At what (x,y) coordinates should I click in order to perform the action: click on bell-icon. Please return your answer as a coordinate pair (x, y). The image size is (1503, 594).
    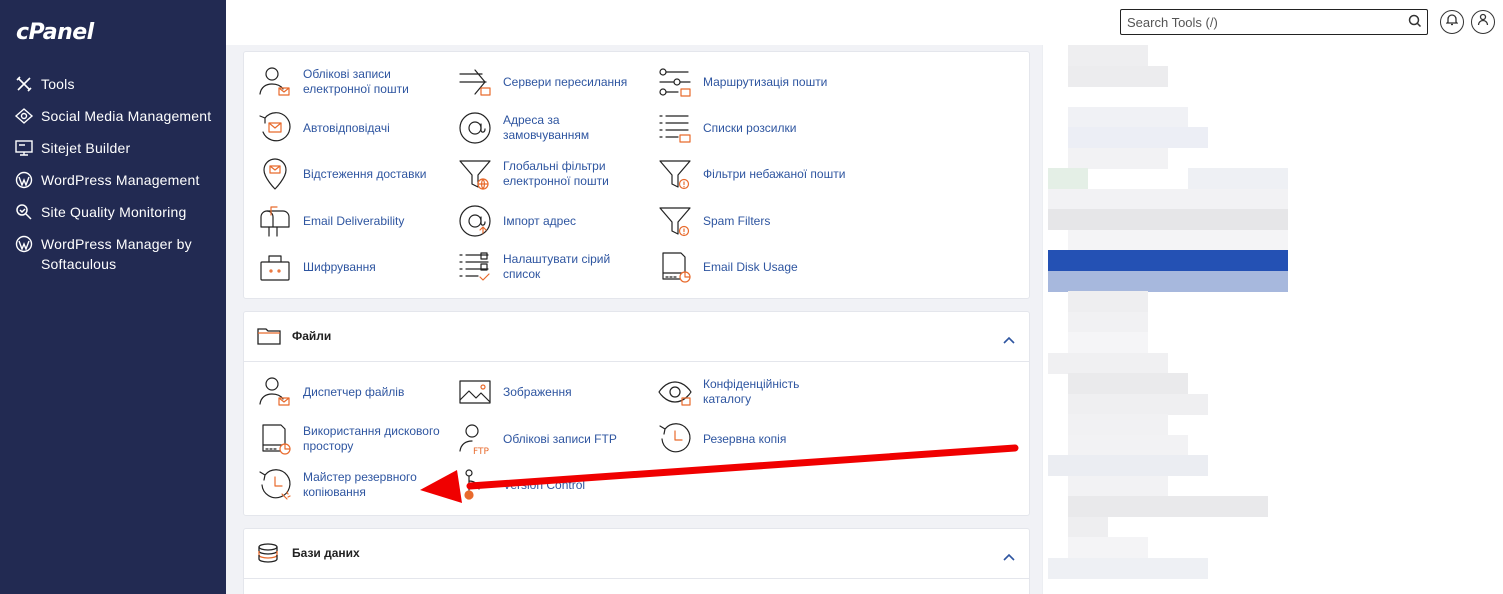
    Looking at the image, I should click on (1452, 22).